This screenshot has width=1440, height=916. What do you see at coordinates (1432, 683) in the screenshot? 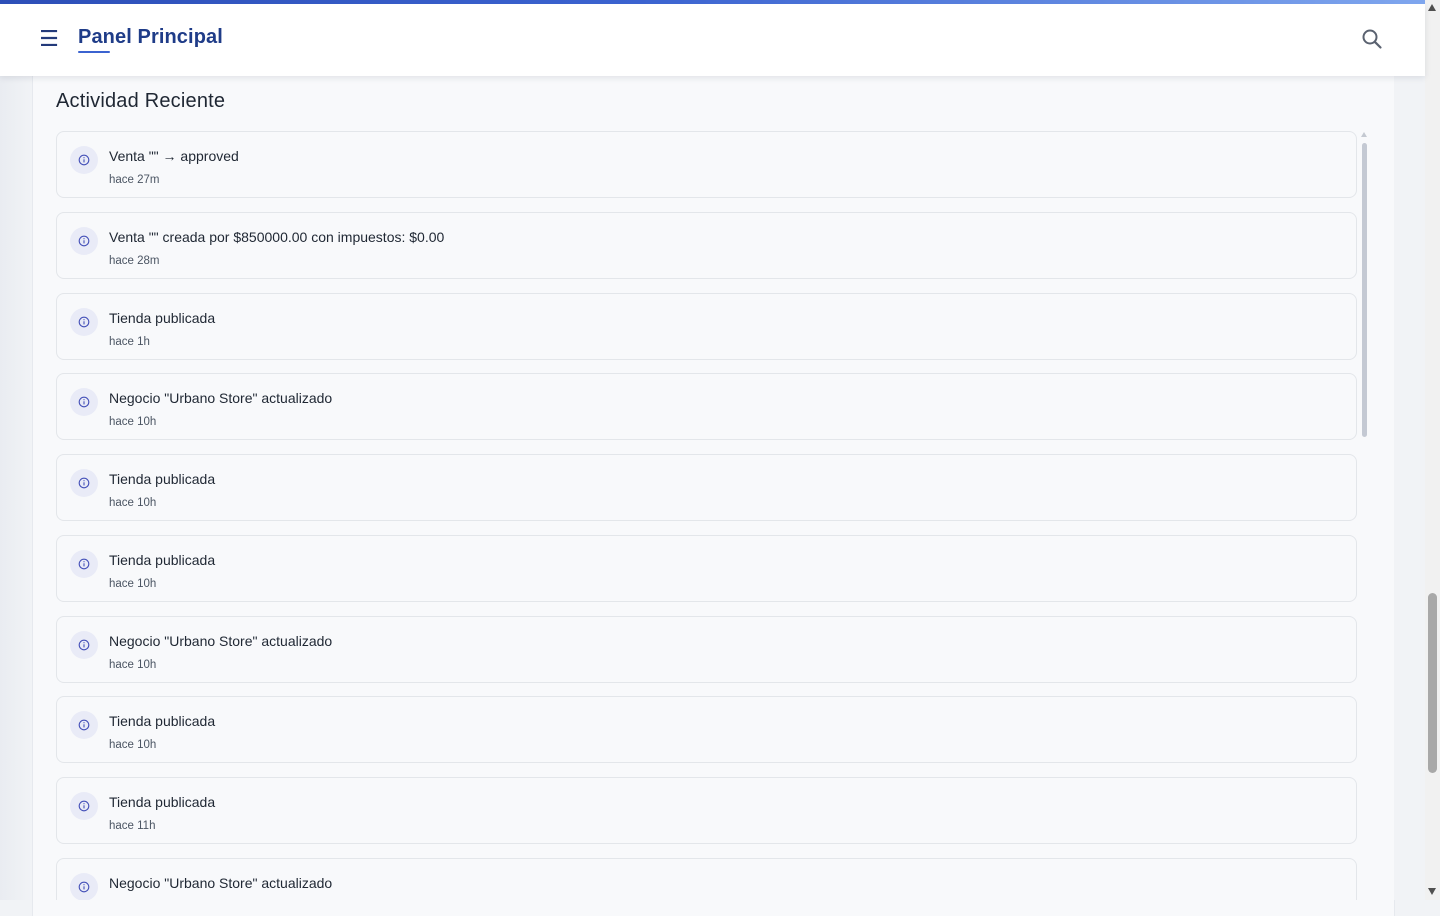
I see `page-scroll-thumb` at bounding box center [1432, 683].